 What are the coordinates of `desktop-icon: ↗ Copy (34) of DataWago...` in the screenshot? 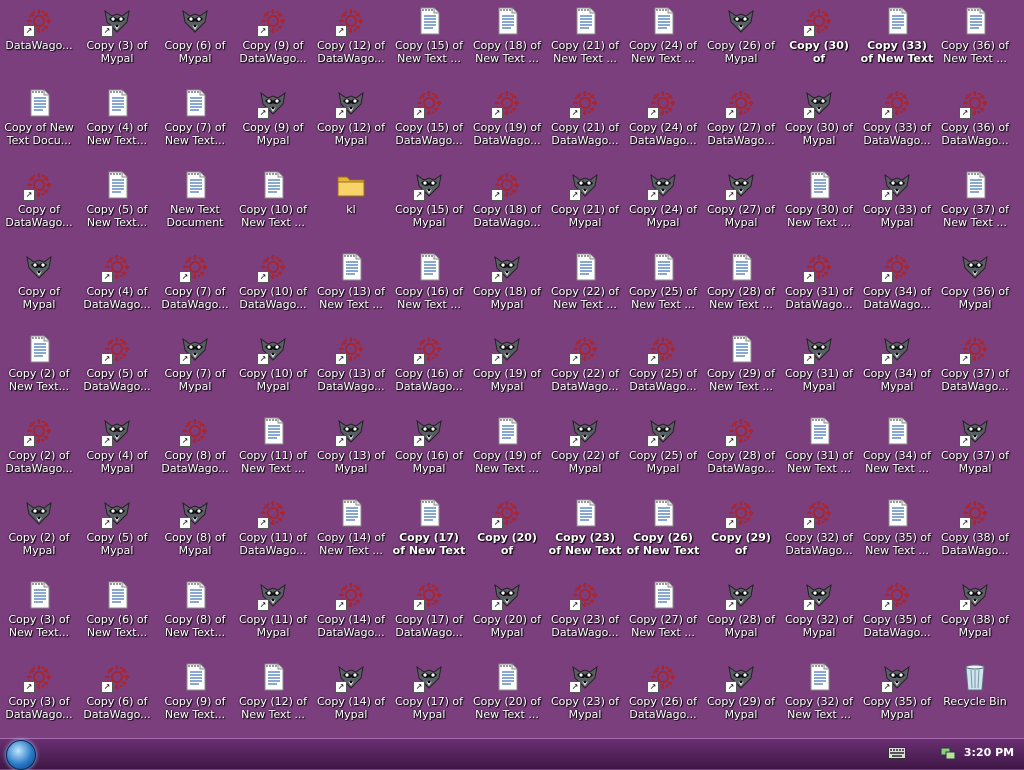 It's located at (897, 287).